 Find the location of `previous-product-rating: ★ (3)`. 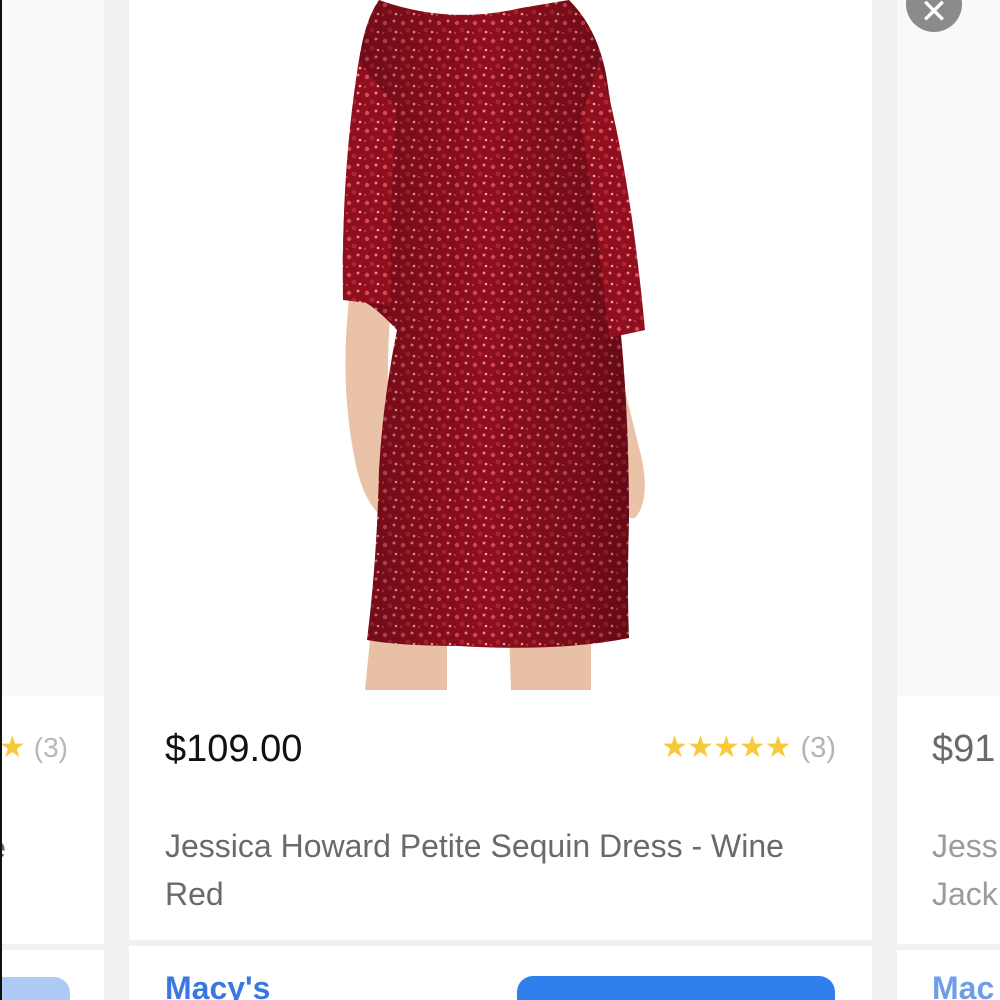

previous-product-rating: ★ (3) is located at coordinates (35, 747).